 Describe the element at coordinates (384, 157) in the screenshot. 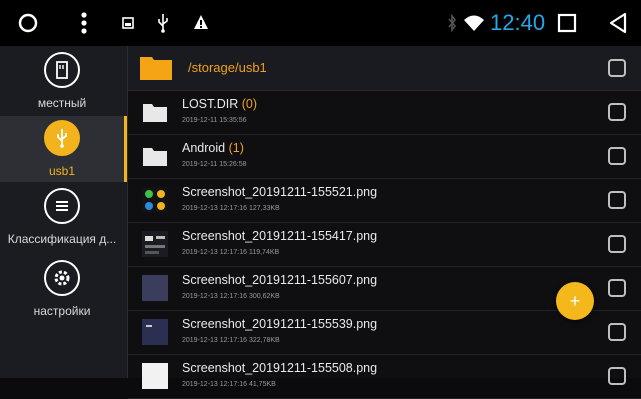

I see `list-item: Android (1) 2019-12-11 15:26:58` at that location.